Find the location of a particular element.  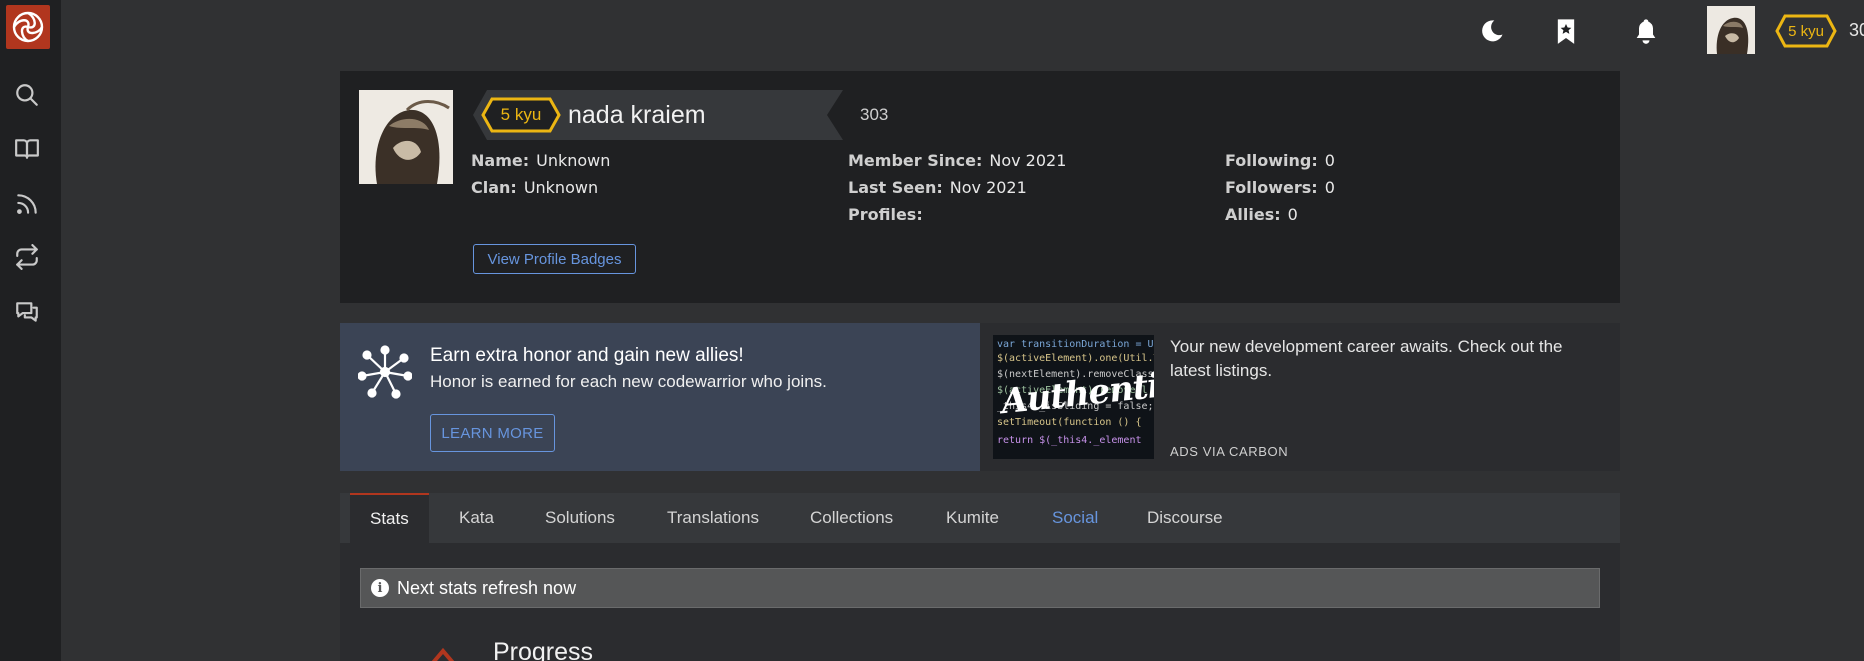

promo-title: Earn extra honor and gain new allies! is located at coordinates (587, 355).